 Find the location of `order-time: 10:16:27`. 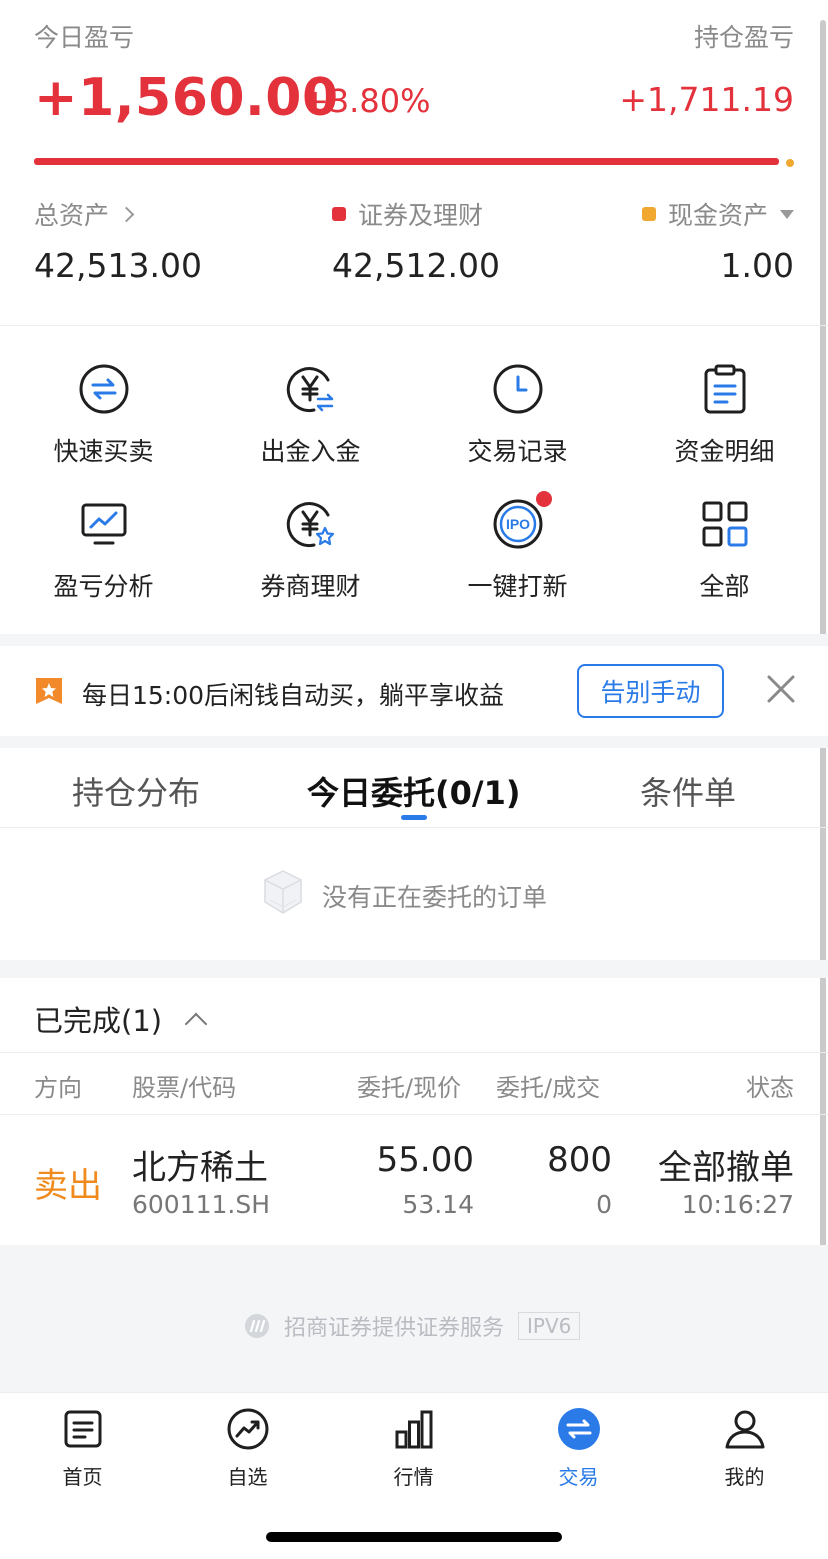

order-time: 10:16:27 is located at coordinates (737, 1204).